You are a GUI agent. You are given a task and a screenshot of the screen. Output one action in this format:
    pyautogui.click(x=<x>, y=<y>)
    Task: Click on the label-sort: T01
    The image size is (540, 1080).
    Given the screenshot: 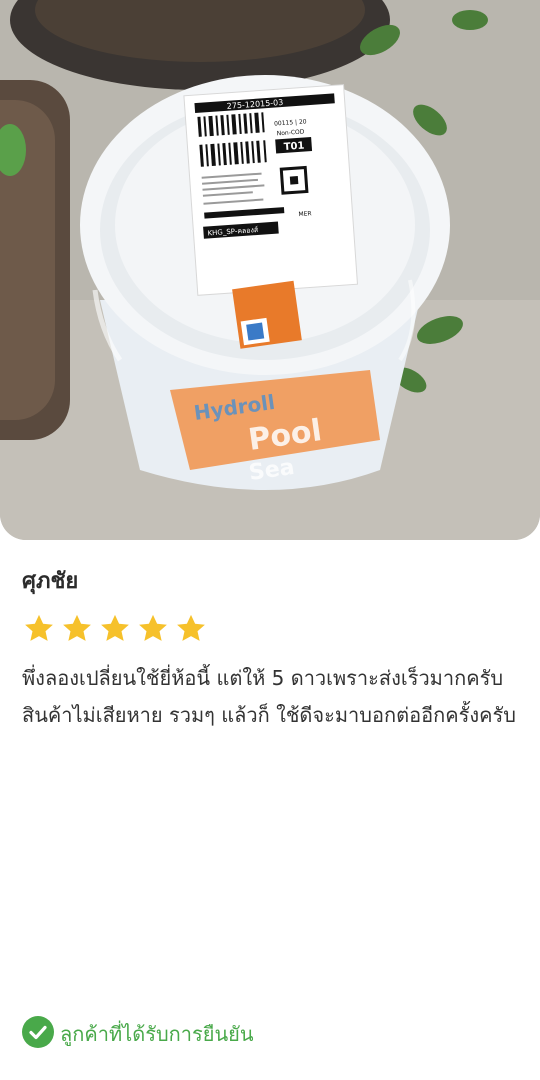 What is the action you would take?
    pyautogui.click(x=293, y=147)
    